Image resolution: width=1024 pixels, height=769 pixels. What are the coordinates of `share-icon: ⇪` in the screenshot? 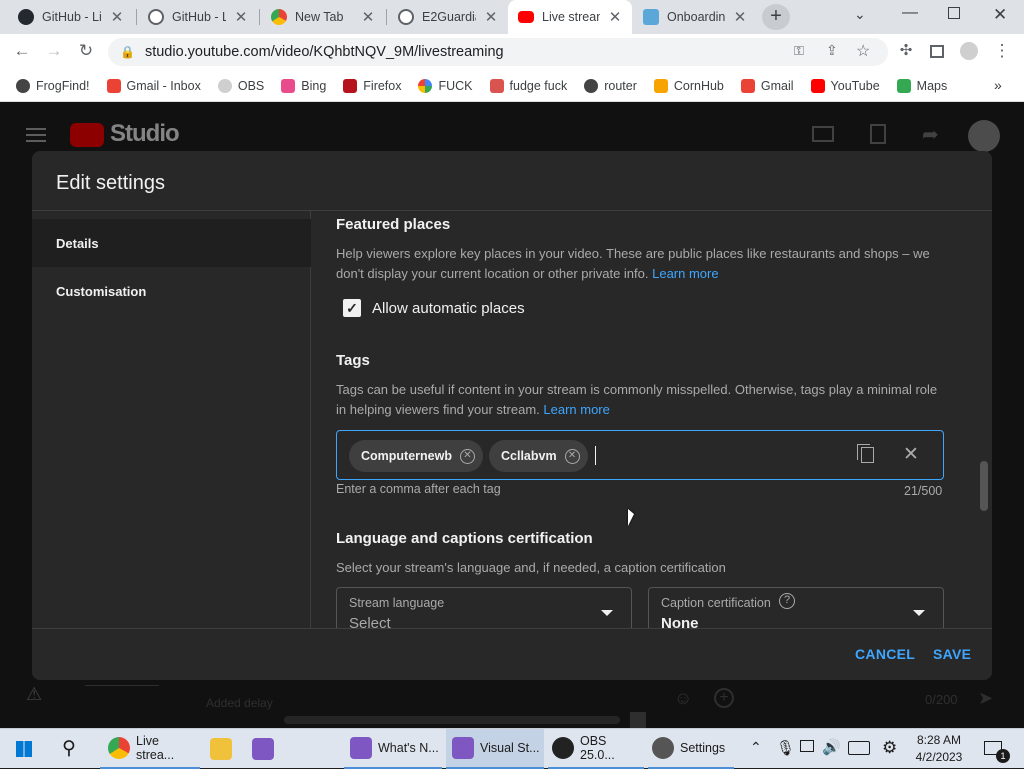 It's located at (832, 50).